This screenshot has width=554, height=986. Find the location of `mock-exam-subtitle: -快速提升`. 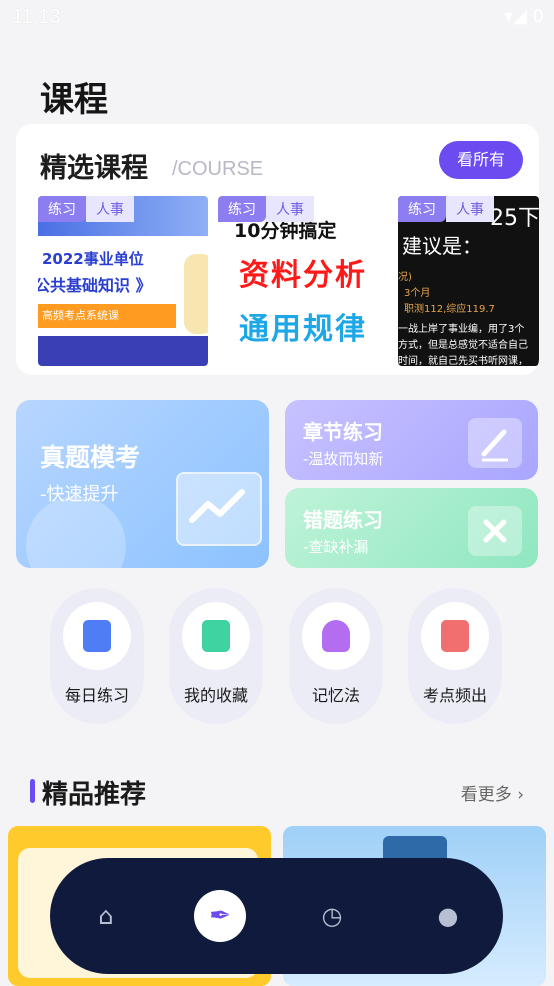

mock-exam-subtitle: -快速提升 is located at coordinates (79, 494).